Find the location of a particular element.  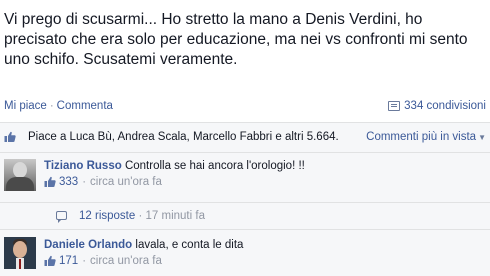

replies-timestamp: 17 minuti fa is located at coordinates (175, 216).